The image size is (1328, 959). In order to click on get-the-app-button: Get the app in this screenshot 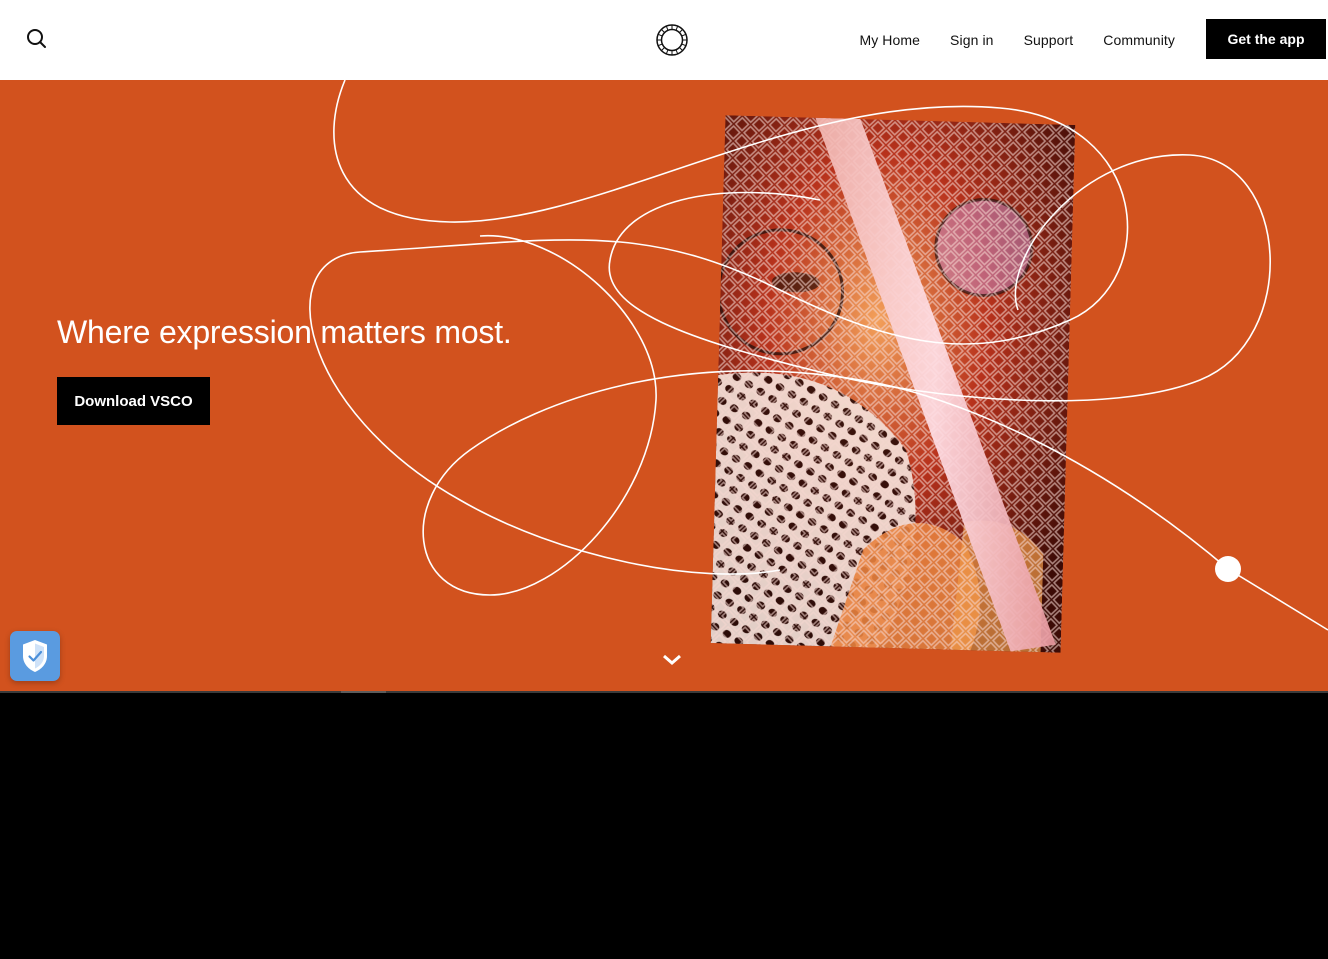, I will do `click(1266, 38)`.